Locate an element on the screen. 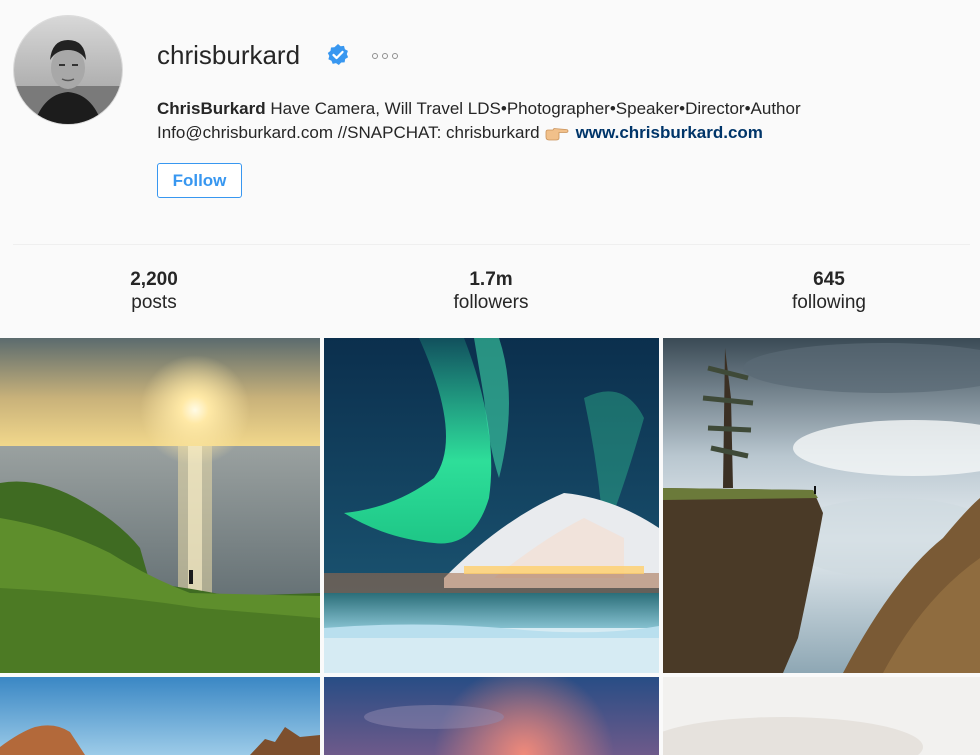 The height and width of the screenshot is (755, 980). stat-following: 645 following is located at coordinates (829, 291).